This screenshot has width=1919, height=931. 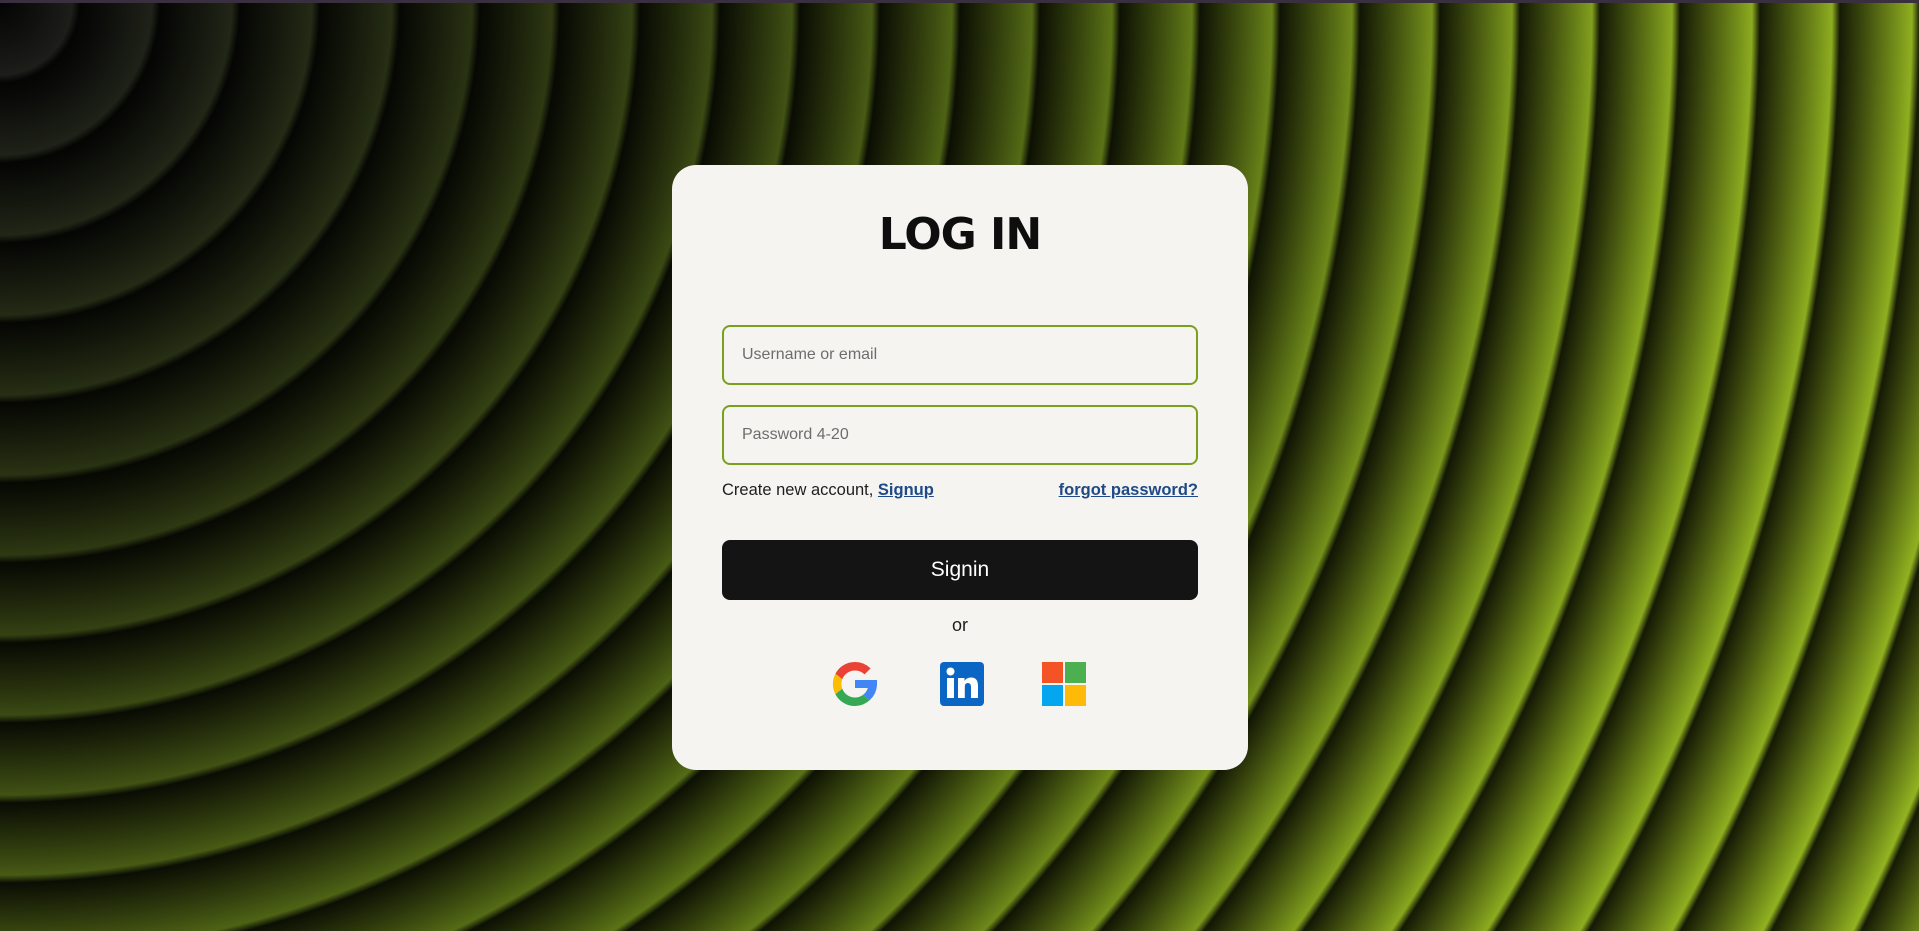 I want to click on username-input, so click(x=960, y=355).